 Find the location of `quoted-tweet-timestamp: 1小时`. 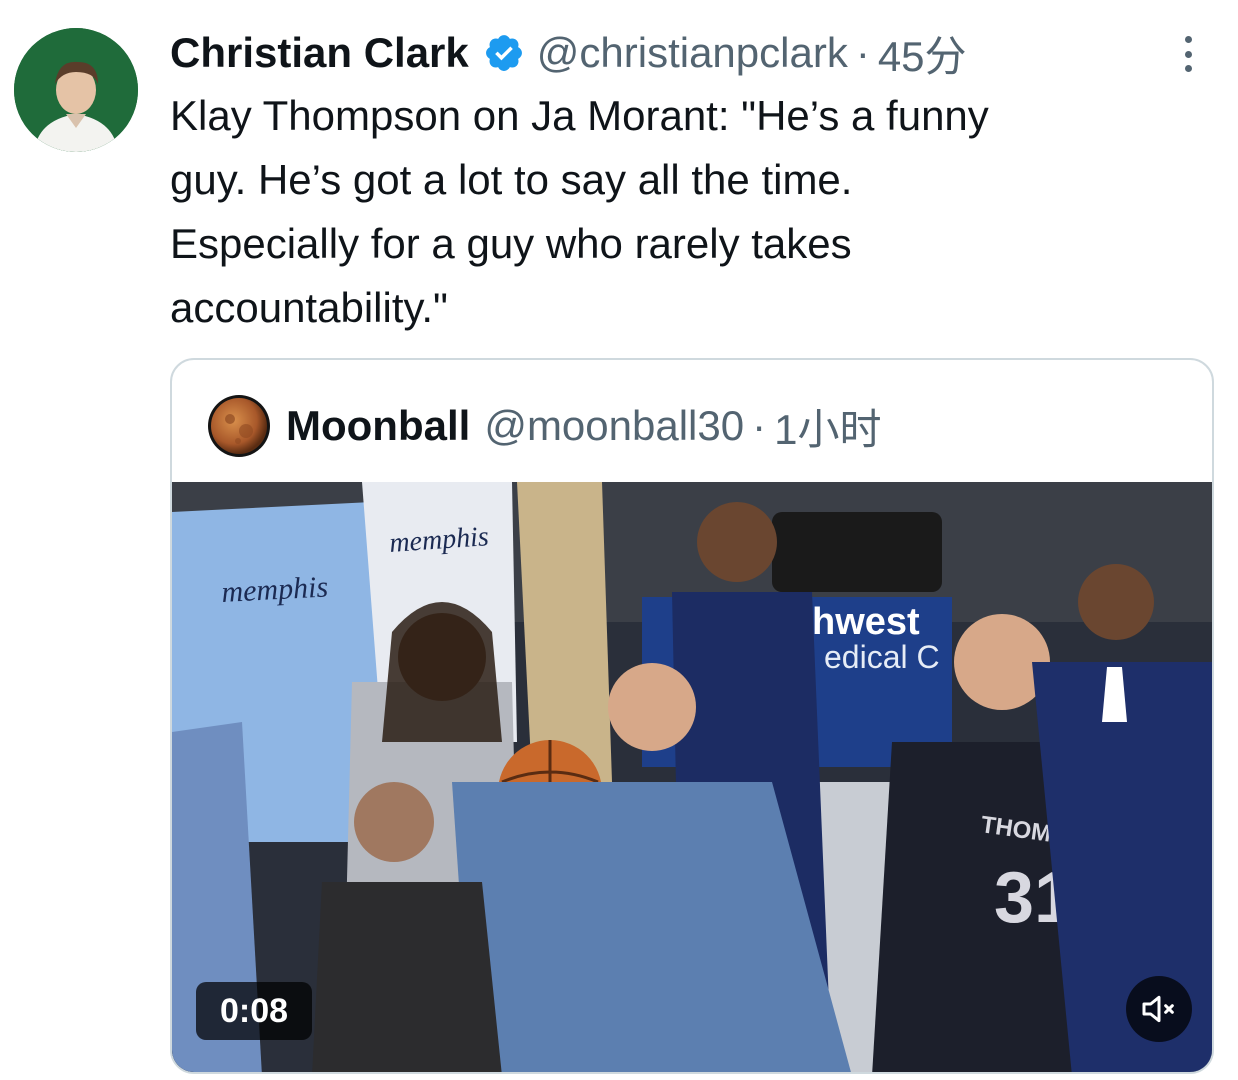

quoted-tweet-timestamp: 1小时 is located at coordinates (827, 426).